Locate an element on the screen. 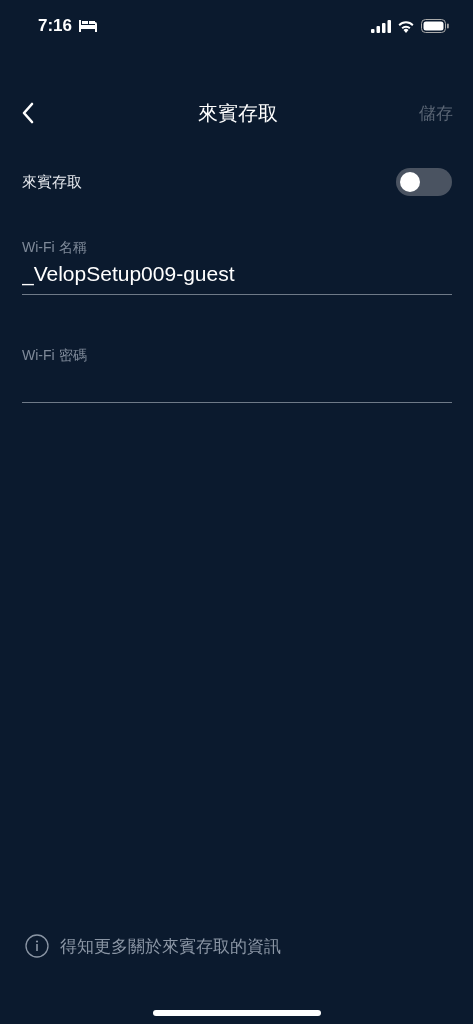  info-icon is located at coordinates (37, 946).